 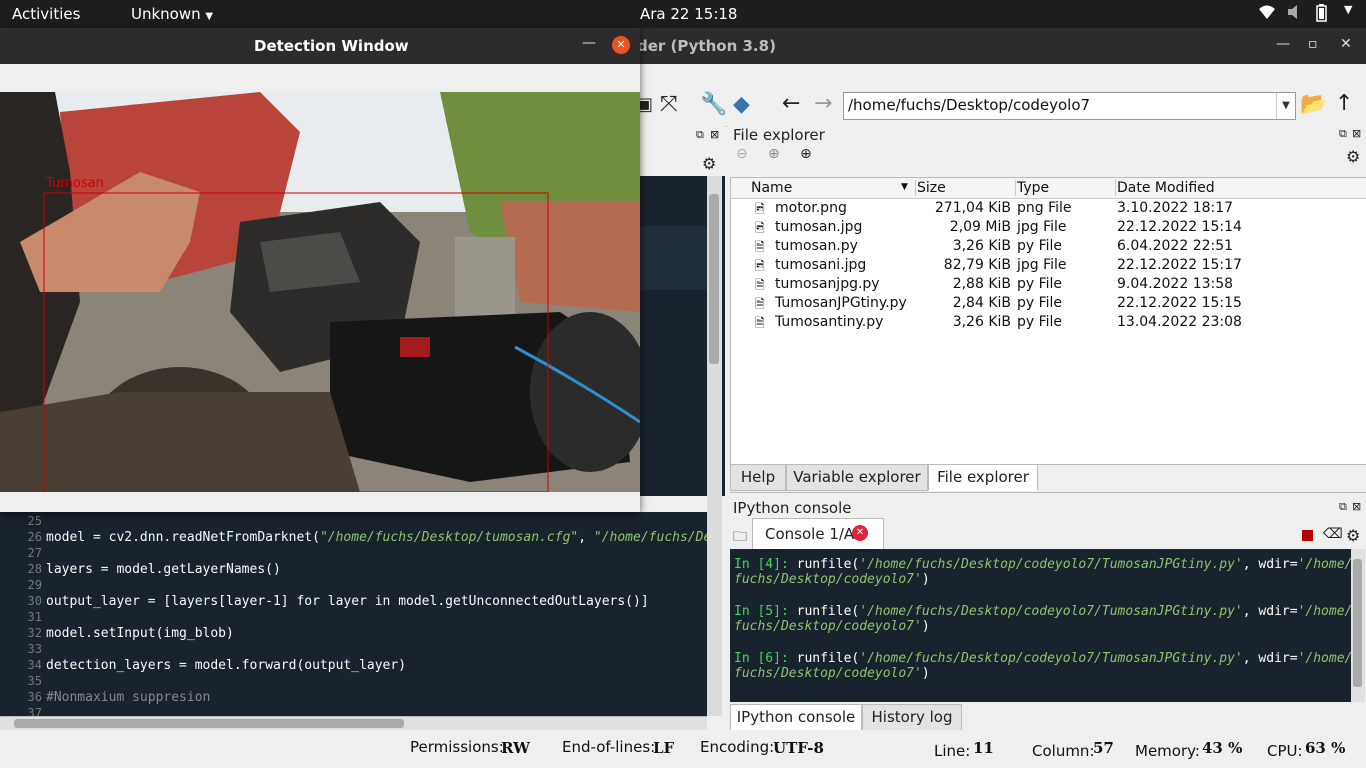 I want to click on wrench-icon: 🔧, so click(x=713, y=104).